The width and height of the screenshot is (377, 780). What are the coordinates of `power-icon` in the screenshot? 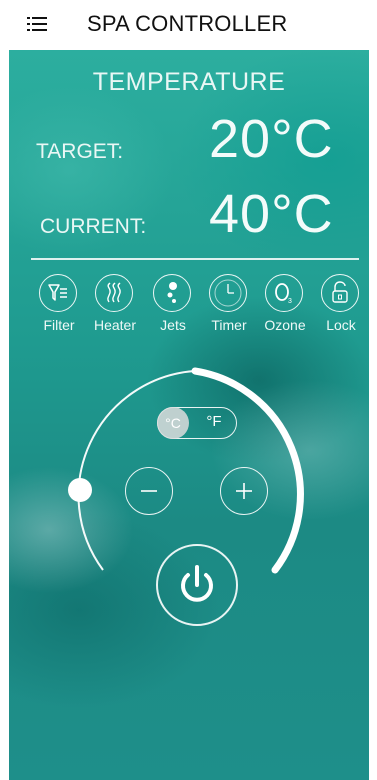 It's located at (197, 583).